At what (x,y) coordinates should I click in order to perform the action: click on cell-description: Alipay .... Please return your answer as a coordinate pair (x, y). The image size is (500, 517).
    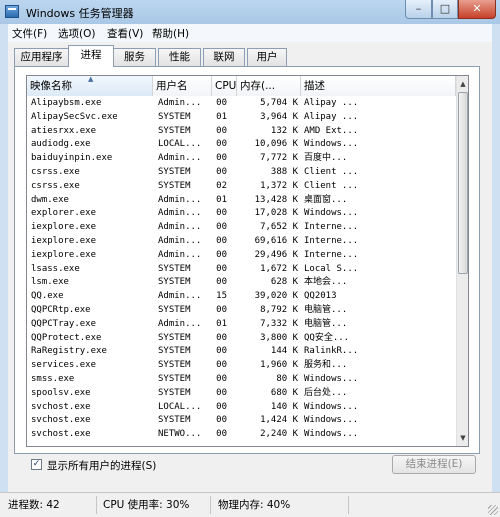
    Looking at the image, I should click on (331, 103).